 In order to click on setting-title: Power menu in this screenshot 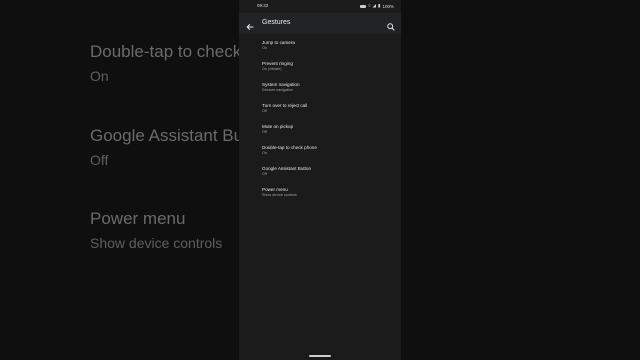, I will do `click(275, 189)`.